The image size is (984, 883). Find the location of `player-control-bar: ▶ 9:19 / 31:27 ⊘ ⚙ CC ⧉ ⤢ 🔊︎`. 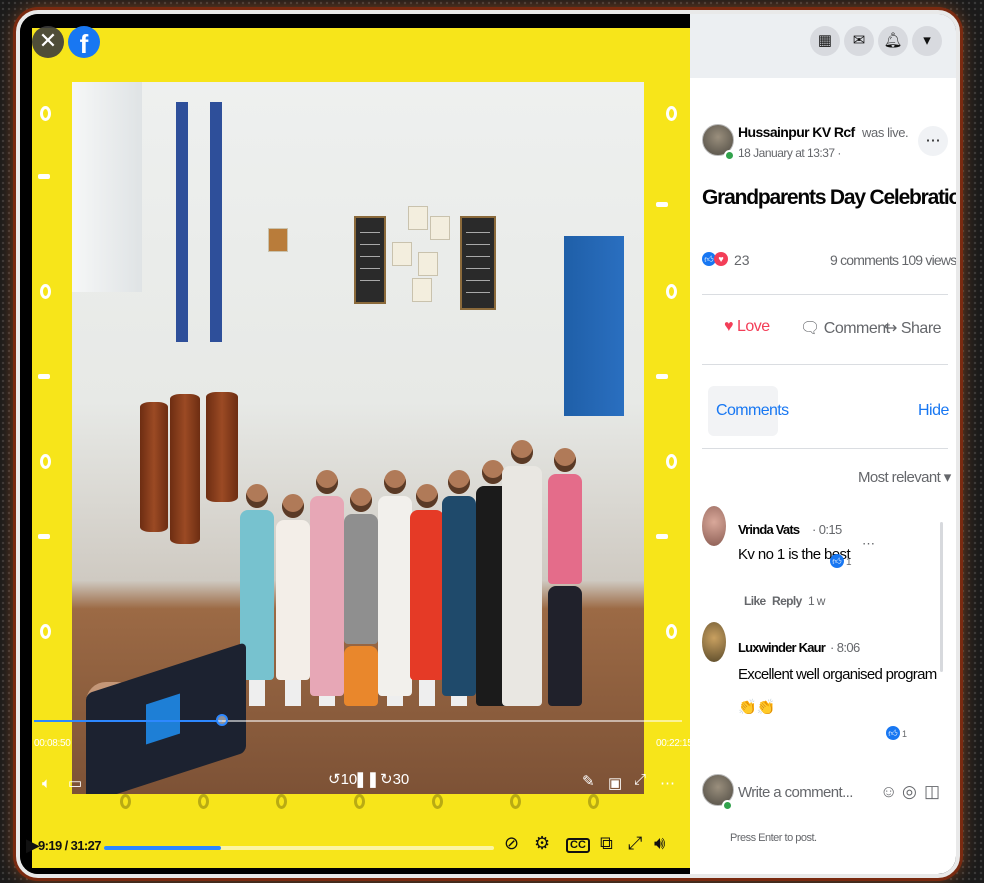

player-control-bar: ▶ 9:19 / 31:27 ⊘ ⚙ CC ⧉ ⤢ 🔊︎ is located at coordinates (355, 846).